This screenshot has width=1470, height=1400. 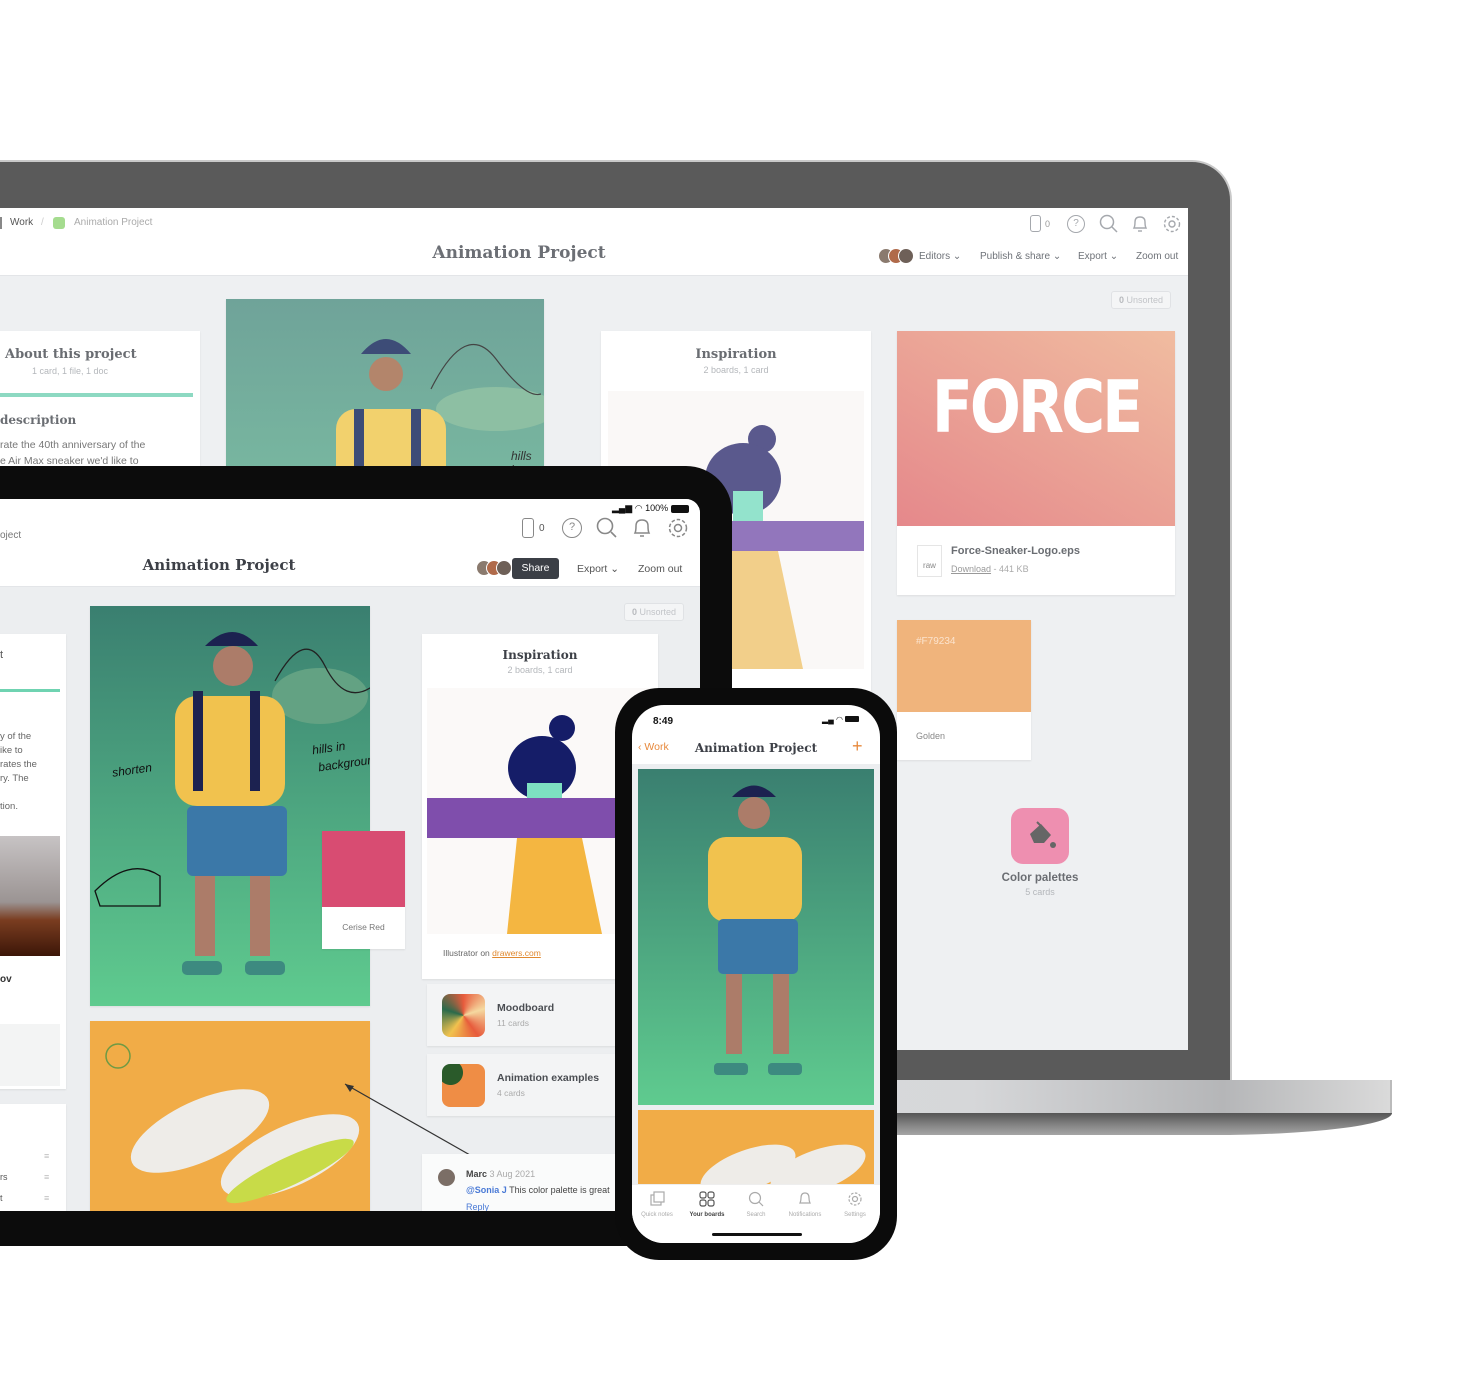 I want to click on avatar, so click(x=906, y=256).